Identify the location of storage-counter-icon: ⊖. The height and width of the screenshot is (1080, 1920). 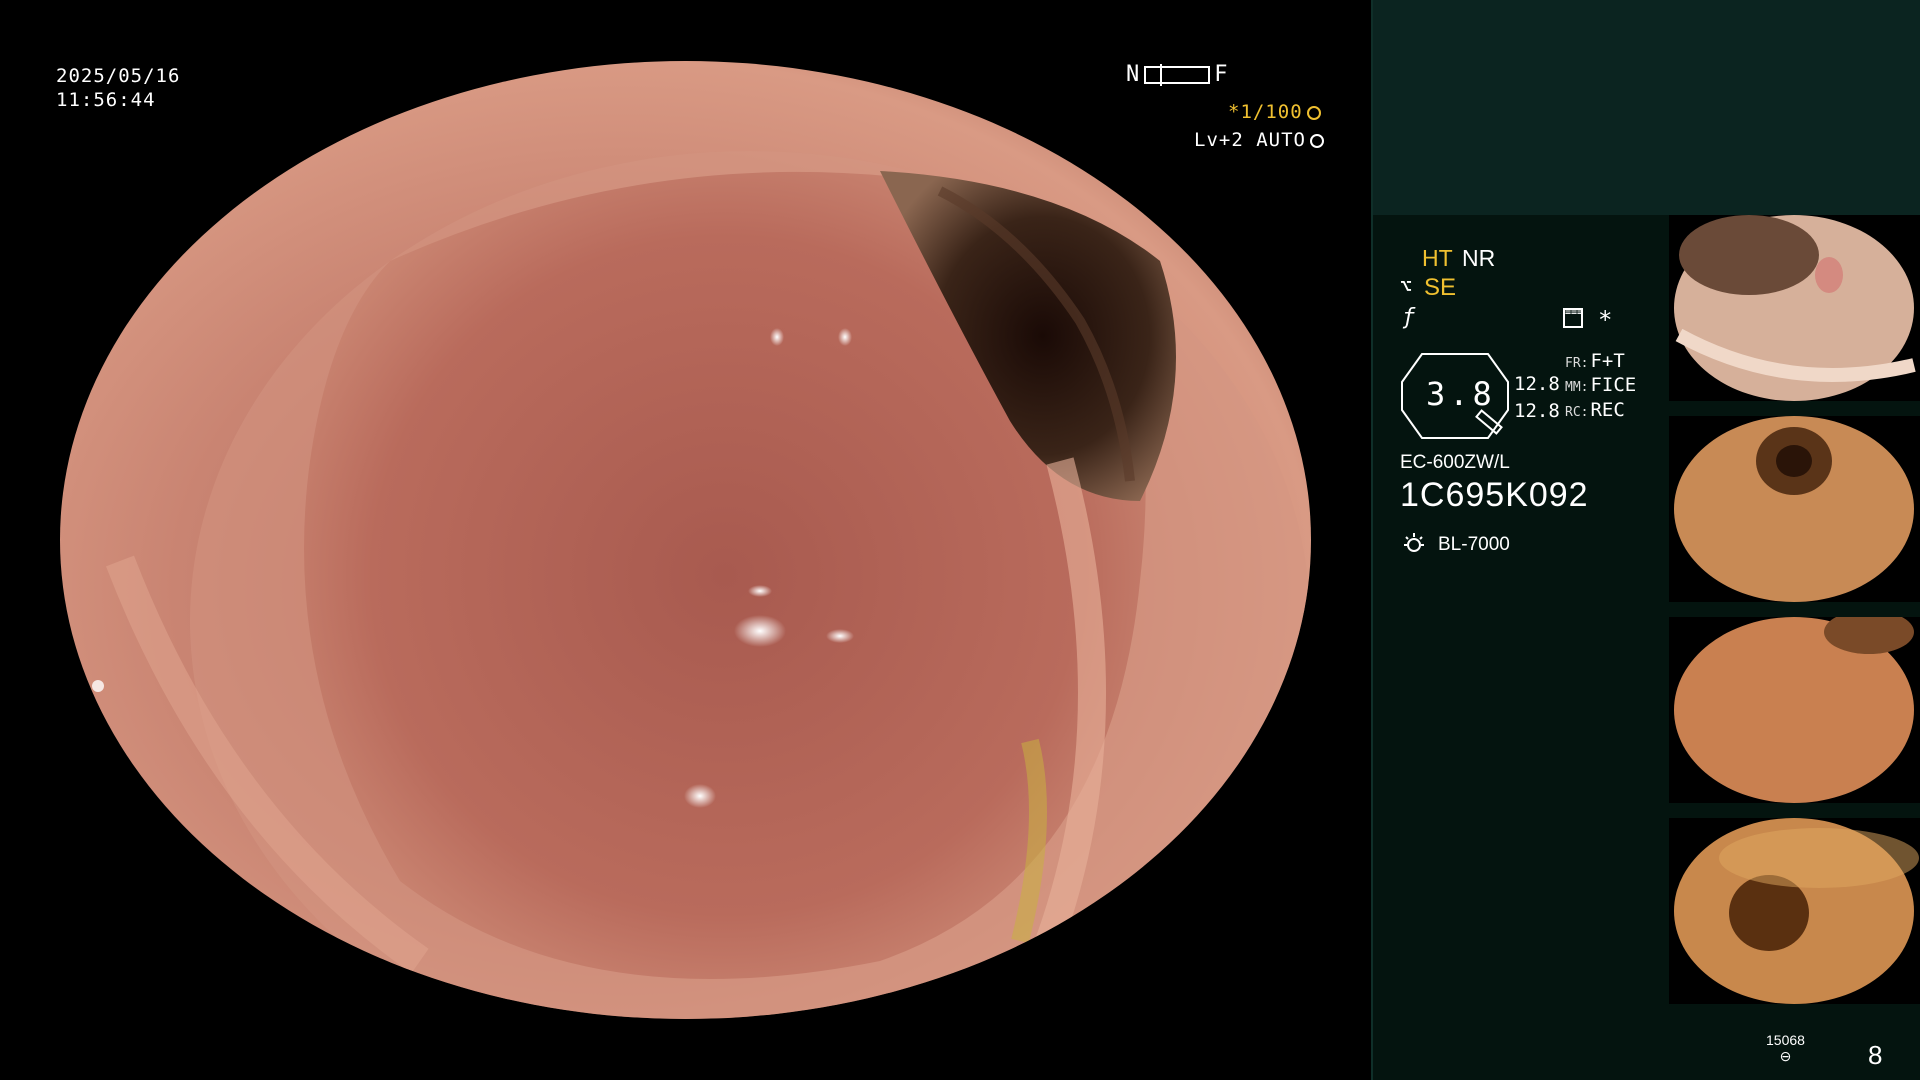
(1785, 1056).